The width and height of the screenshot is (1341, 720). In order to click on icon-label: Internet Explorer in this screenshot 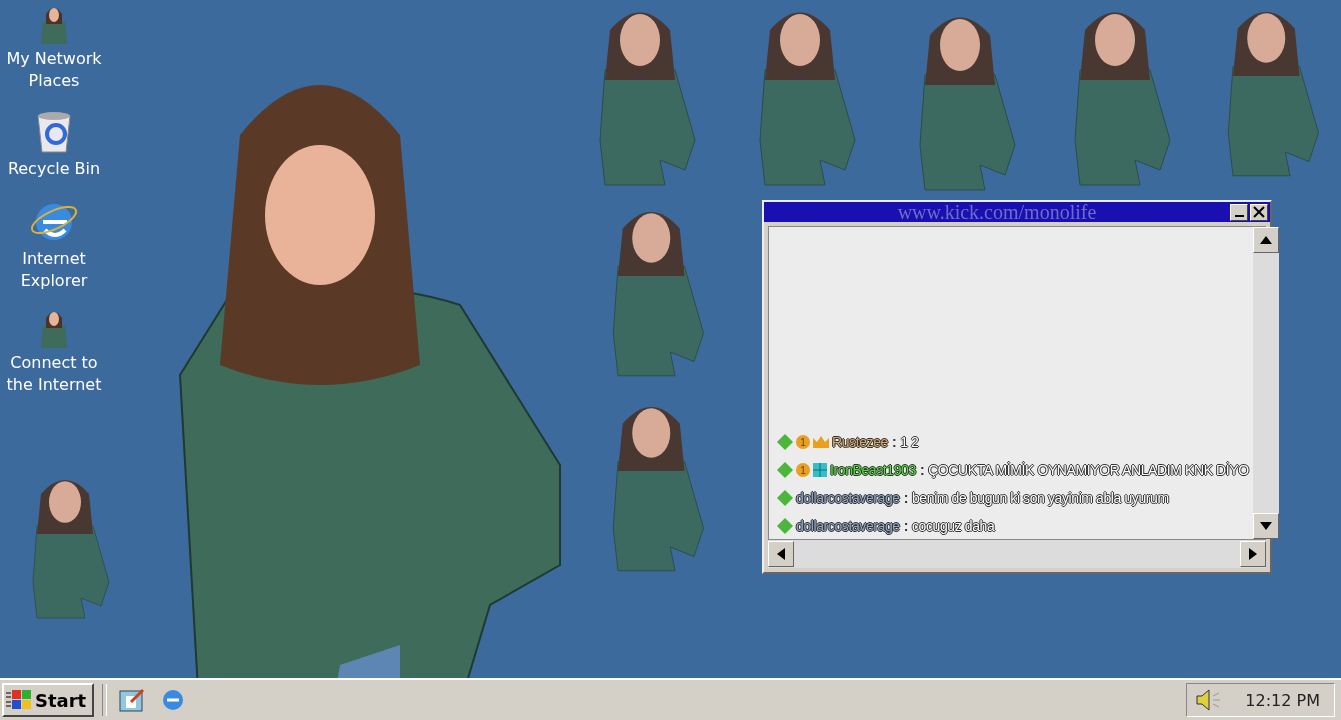, I will do `click(54, 270)`.